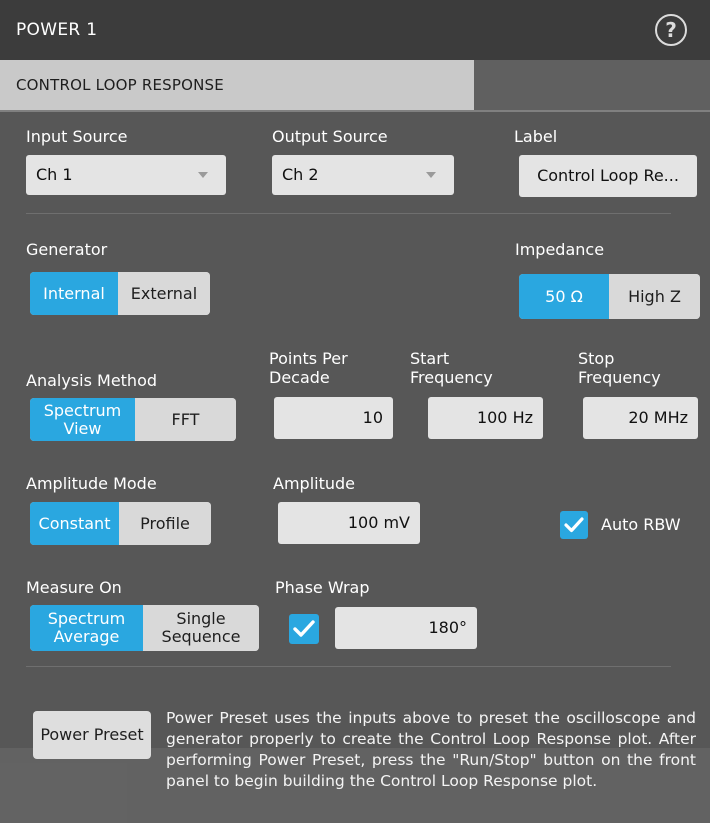 This screenshot has width=710, height=823. I want to click on measure-single-sequence-option: Single Sequence, so click(201, 628).